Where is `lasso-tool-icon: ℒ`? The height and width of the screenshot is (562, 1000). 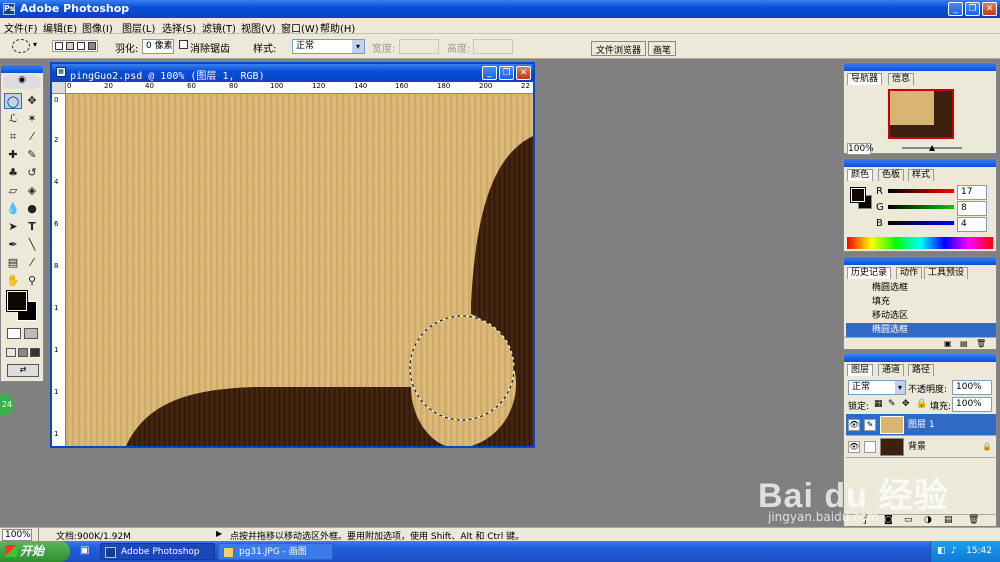 lasso-tool-icon: ℒ is located at coordinates (13, 119).